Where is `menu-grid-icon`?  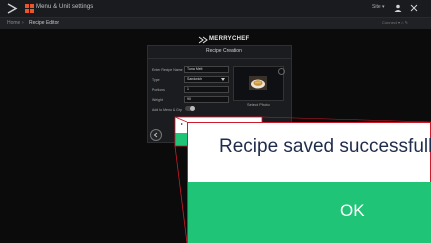
menu-grid-icon is located at coordinates (30, 8).